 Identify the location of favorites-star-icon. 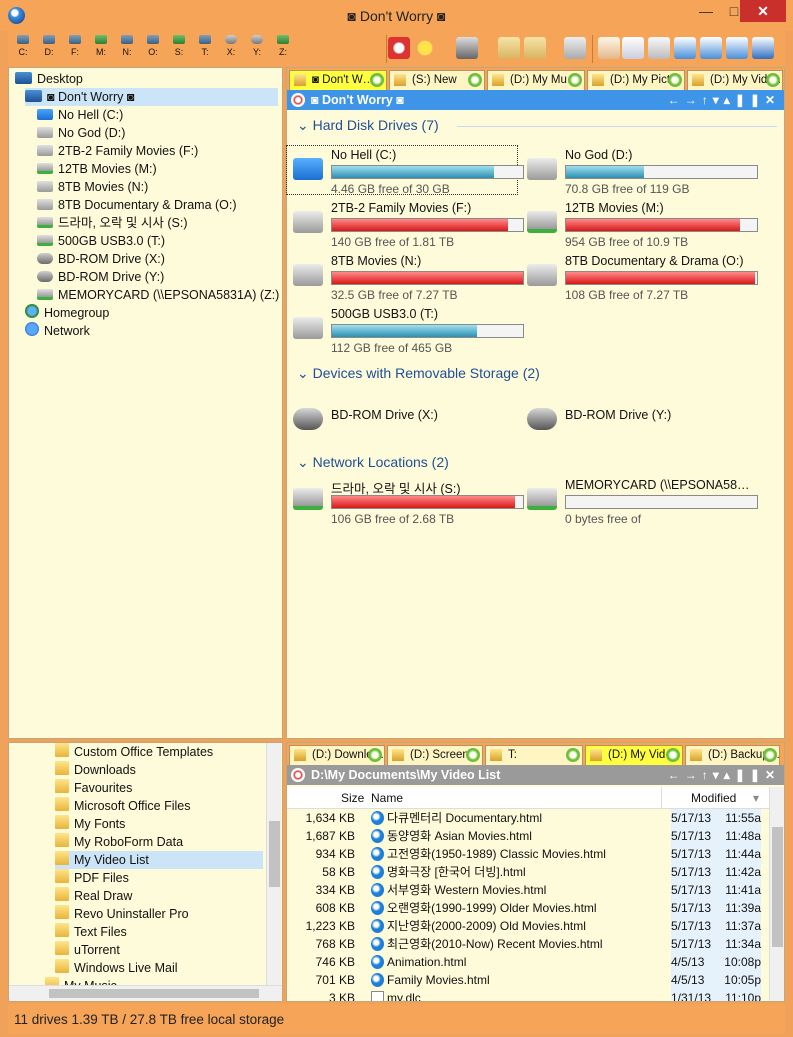
(425, 48).